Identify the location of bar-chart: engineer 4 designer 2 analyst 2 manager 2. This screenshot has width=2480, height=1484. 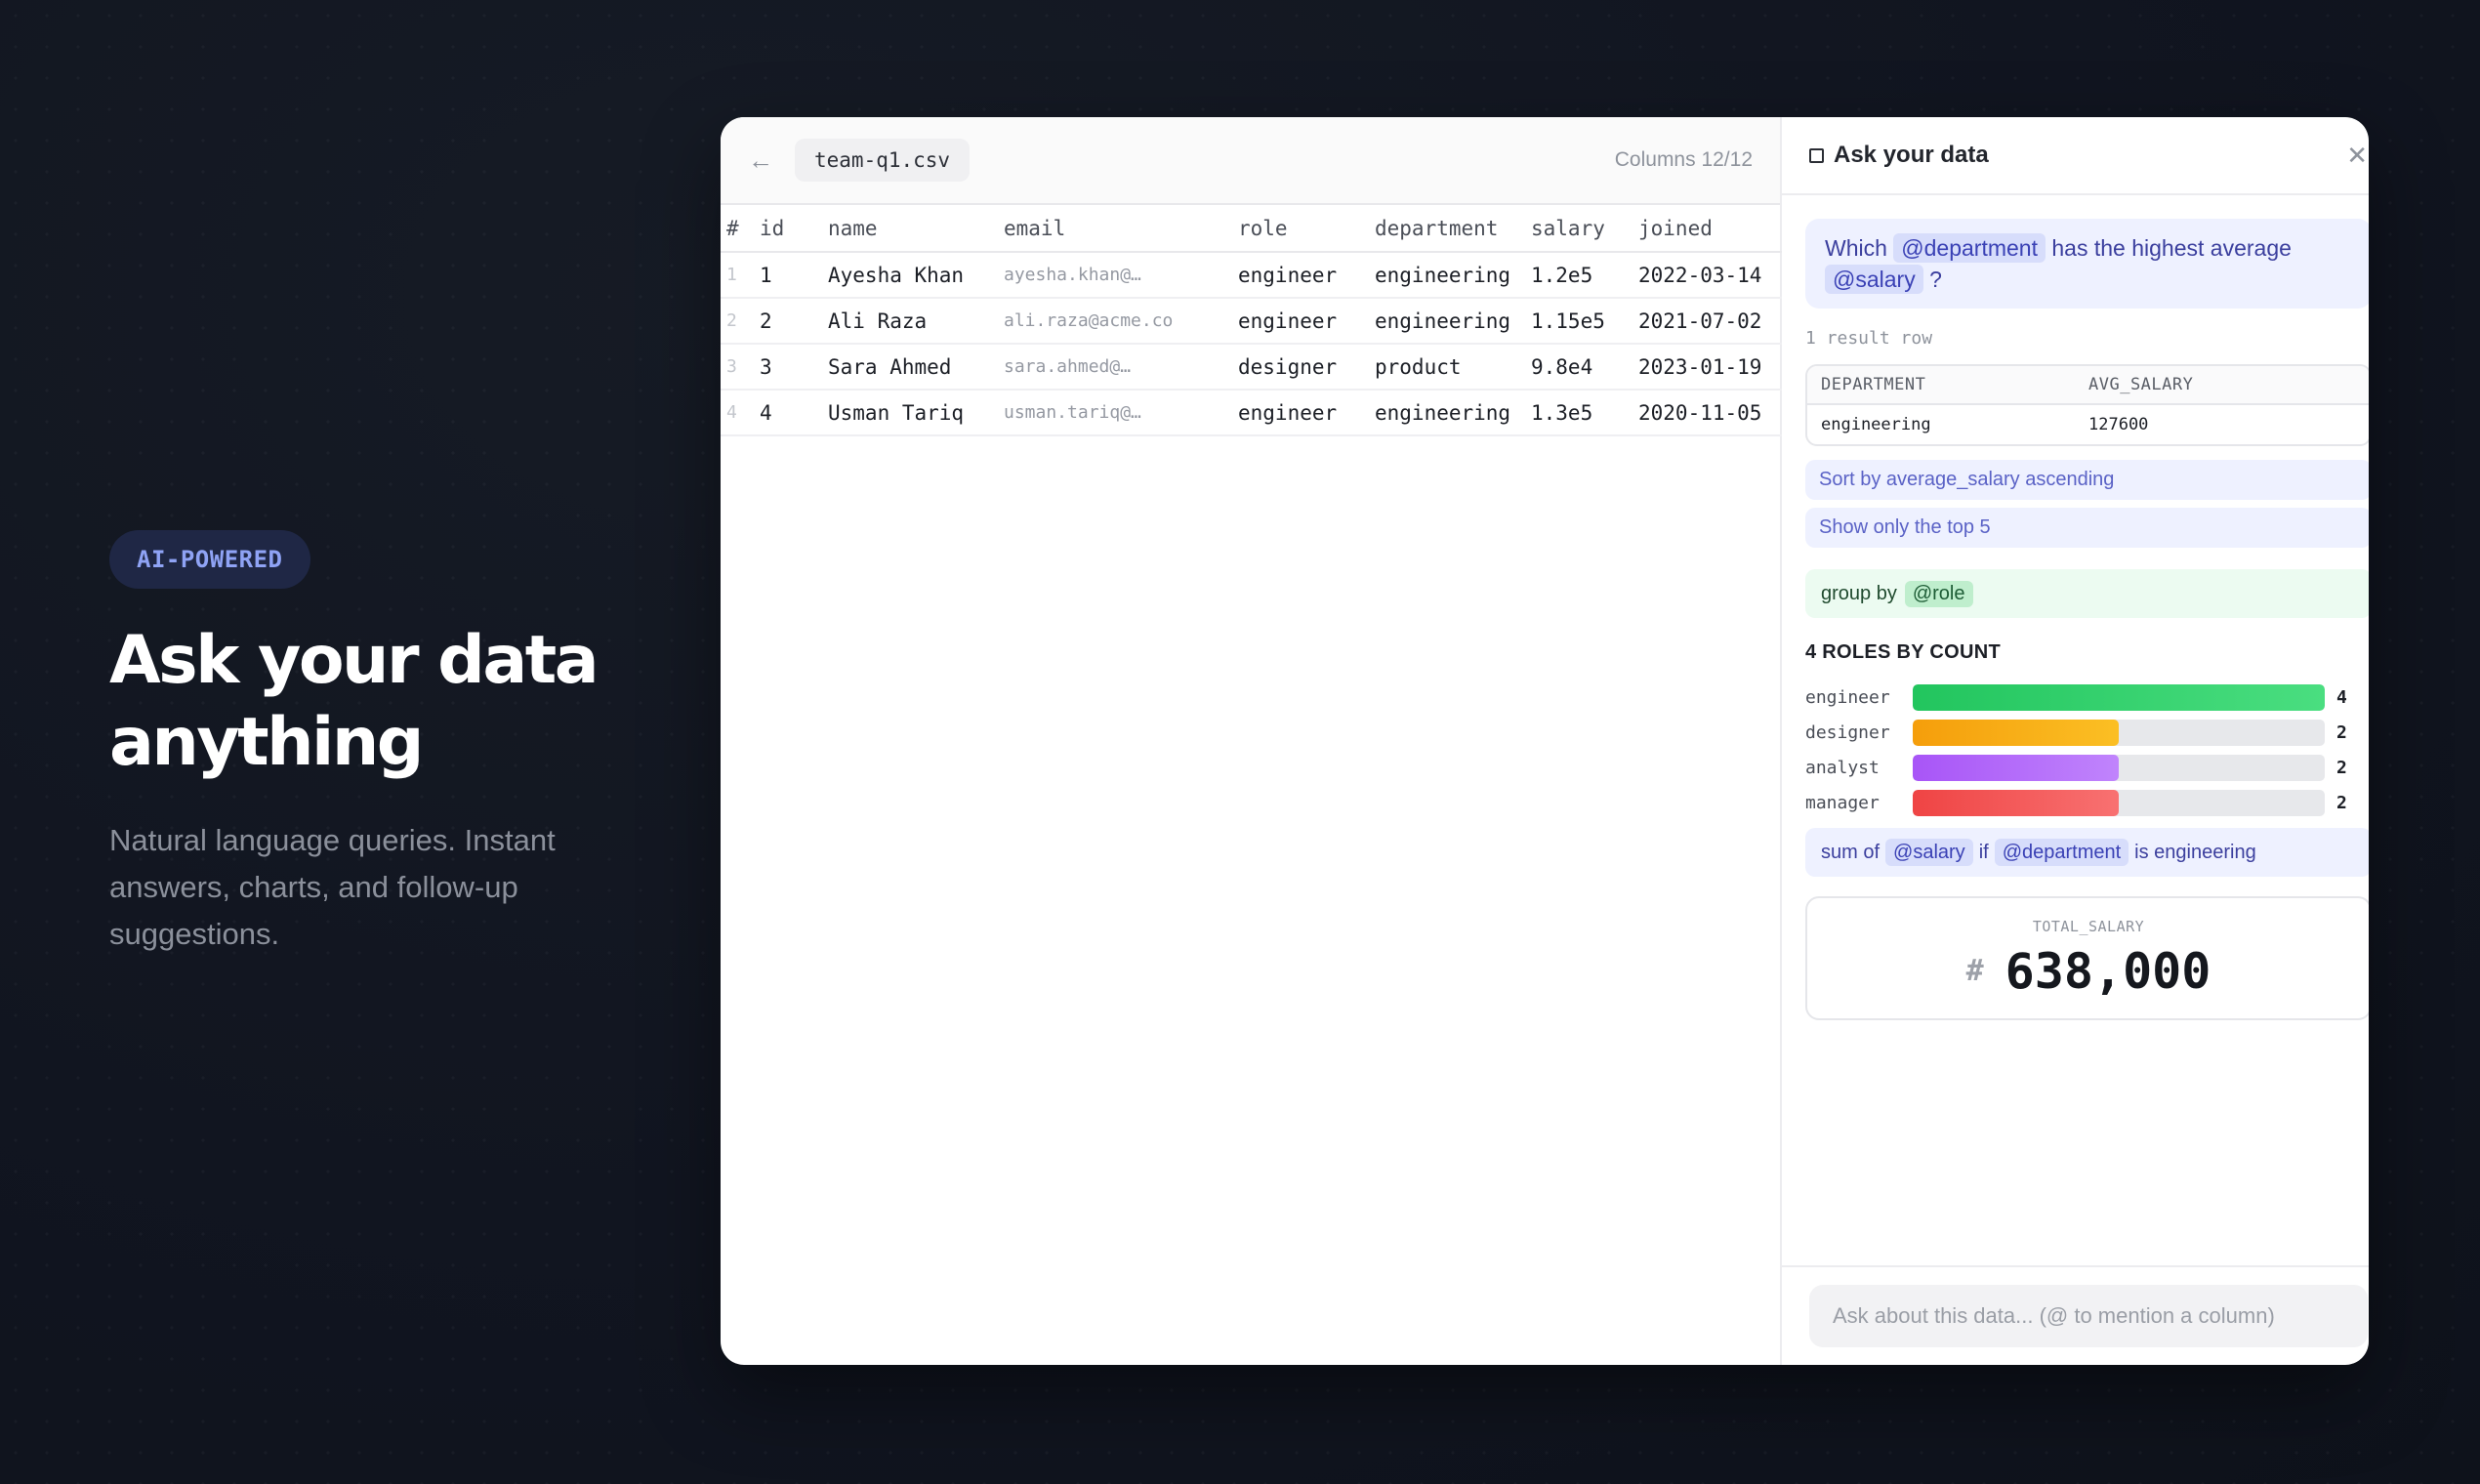
(2087, 750).